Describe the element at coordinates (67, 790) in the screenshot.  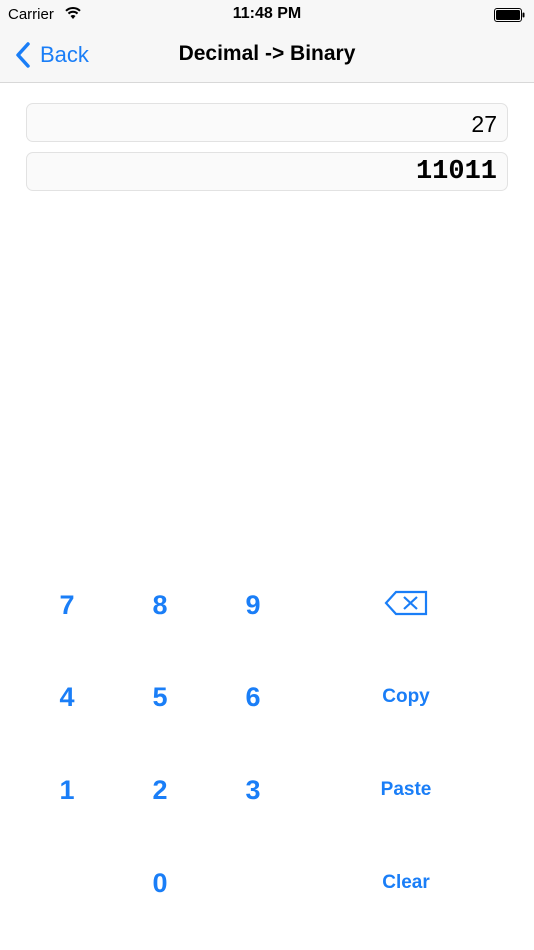
I see `key-1: 1` at that location.